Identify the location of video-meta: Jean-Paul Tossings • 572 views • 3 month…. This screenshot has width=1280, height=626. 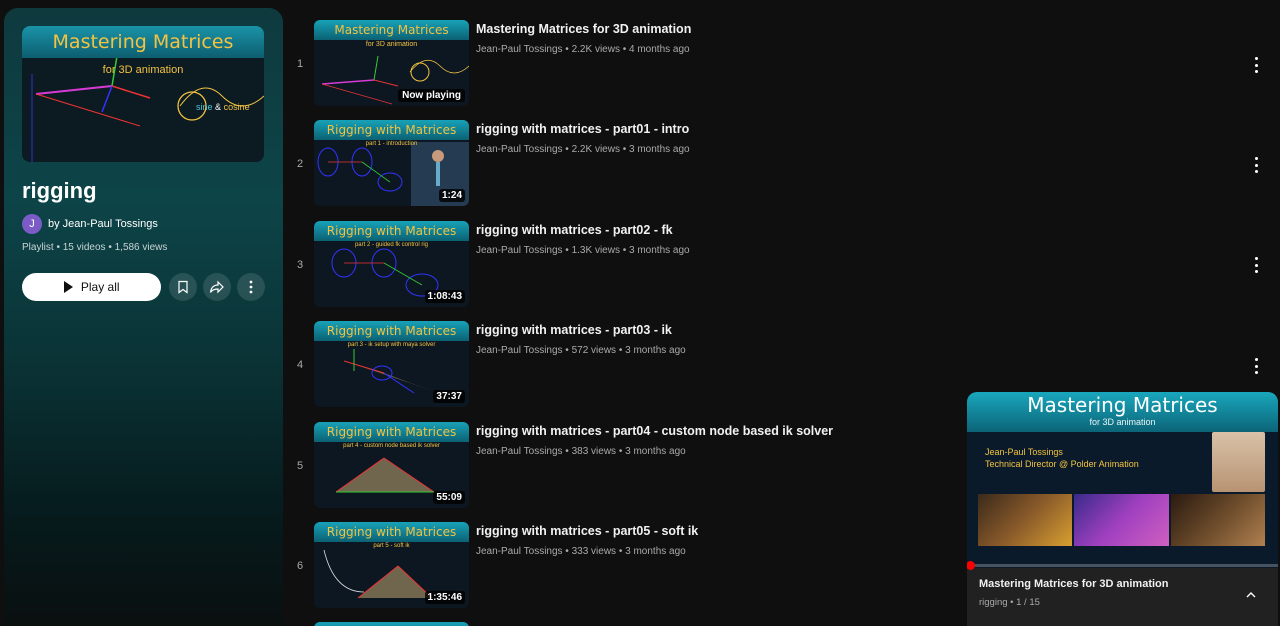
(581, 351).